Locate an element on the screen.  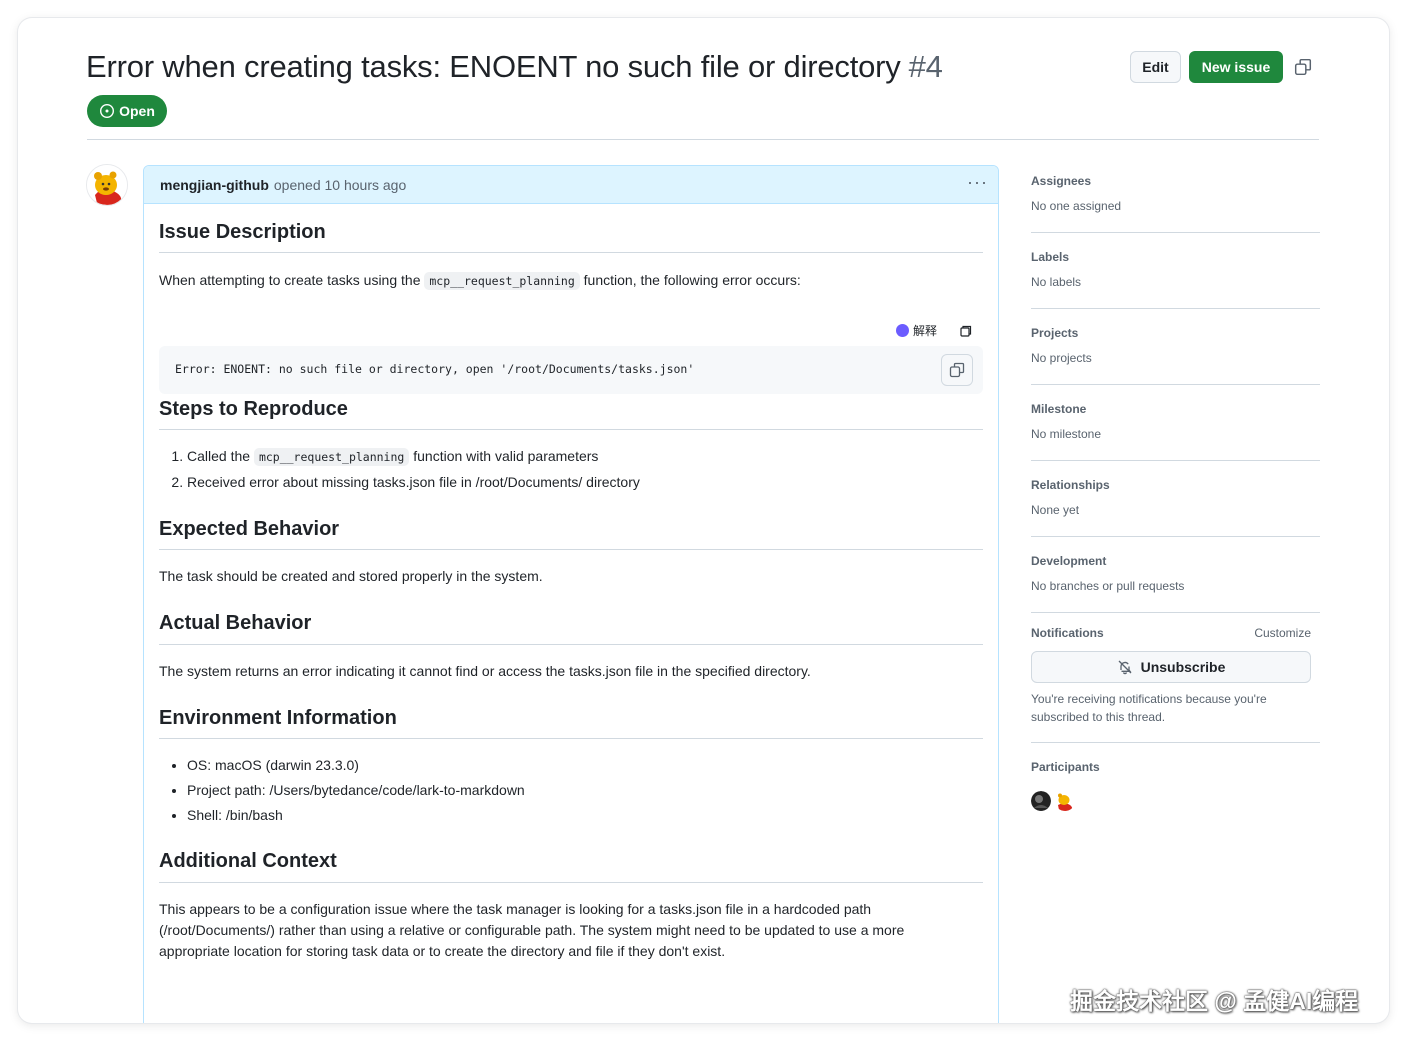
heading-context: Additional Context is located at coordinates (248, 861).